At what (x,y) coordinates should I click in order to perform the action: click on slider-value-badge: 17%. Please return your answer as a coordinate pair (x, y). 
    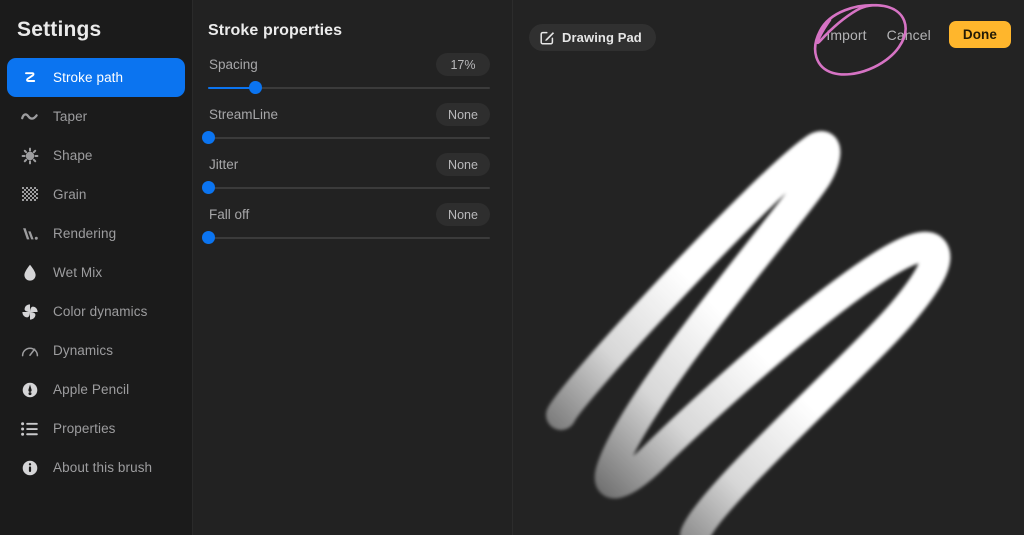
    Looking at the image, I should click on (463, 64).